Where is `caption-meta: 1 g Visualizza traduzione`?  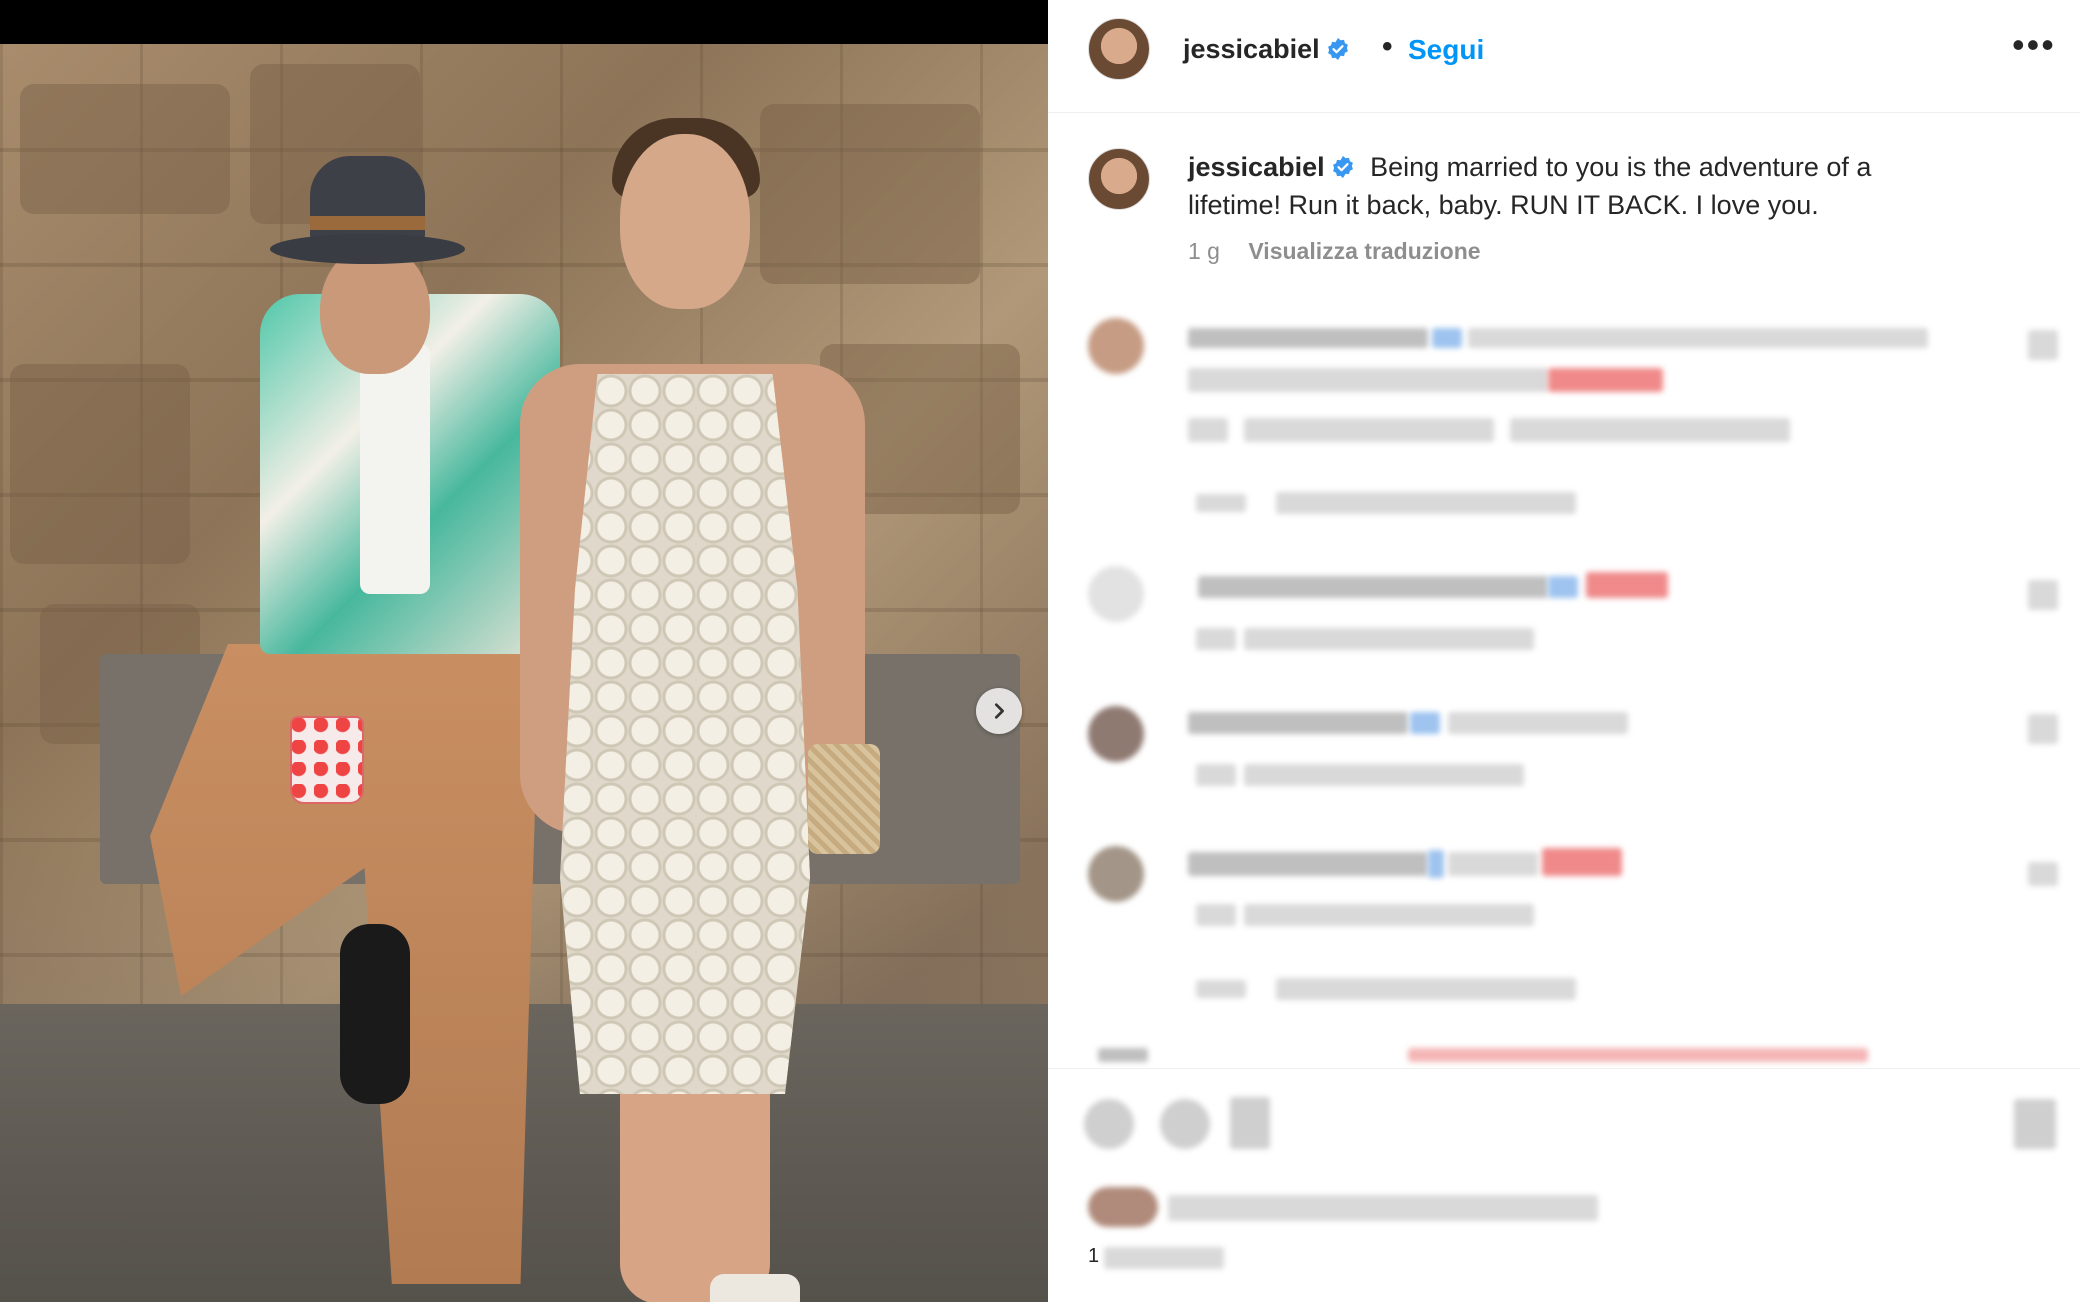 caption-meta: 1 g Visualizza traduzione is located at coordinates (1334, 251).